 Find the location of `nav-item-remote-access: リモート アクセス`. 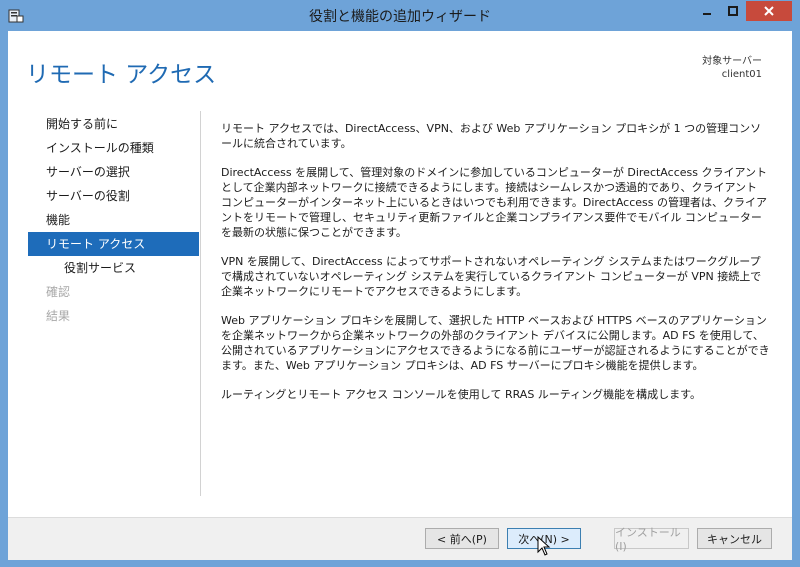

nav-item-remote-access: リモート アクセス is located at coordinates (113, 244).